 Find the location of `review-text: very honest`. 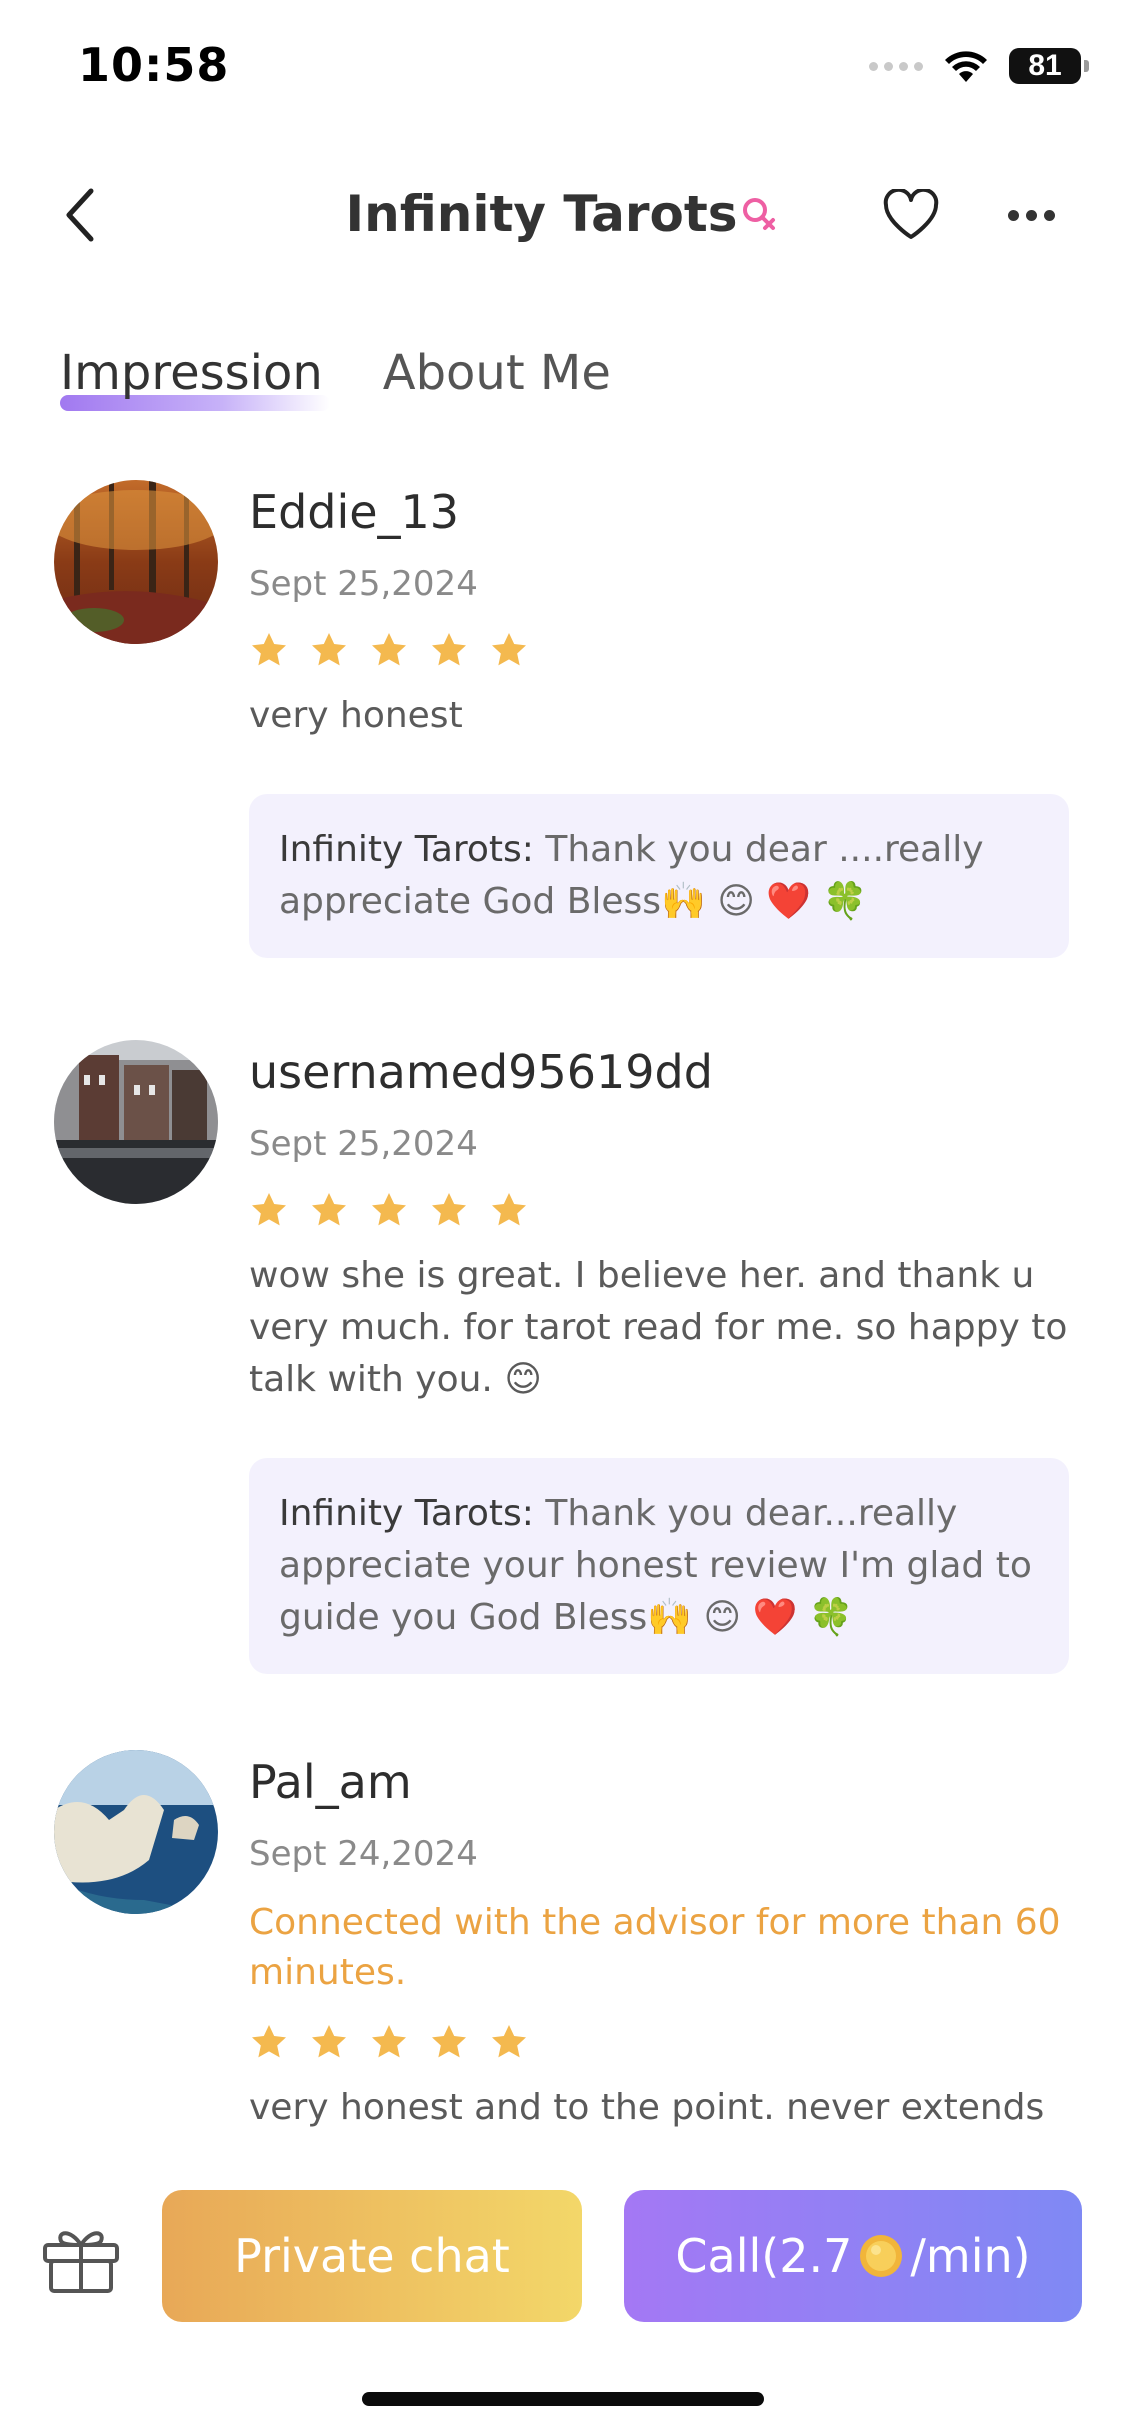

review-text: very honest is located at coordinates (356, 715).